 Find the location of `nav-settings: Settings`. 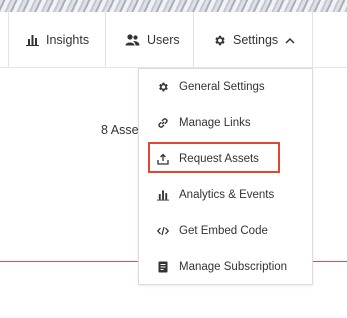

nav-settings: Settings is located at coordinates (254, 40).